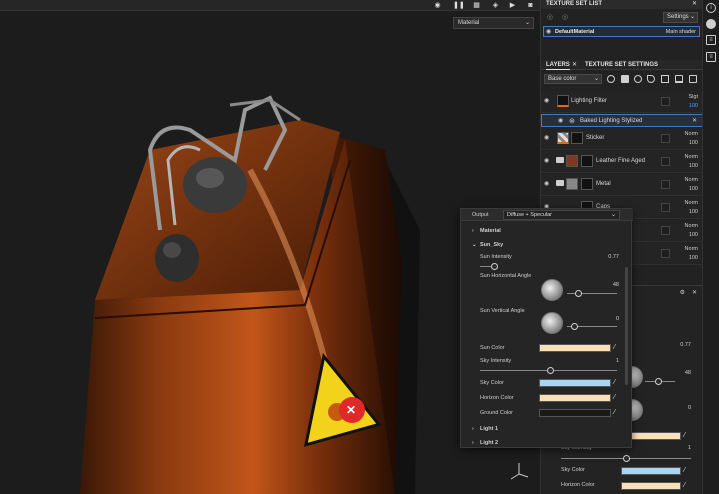 The height and width of the screenshot is (494, 719). Describe the element at coordinates (689, 448) in the screenshot. I see `property-value: 1` at that location.